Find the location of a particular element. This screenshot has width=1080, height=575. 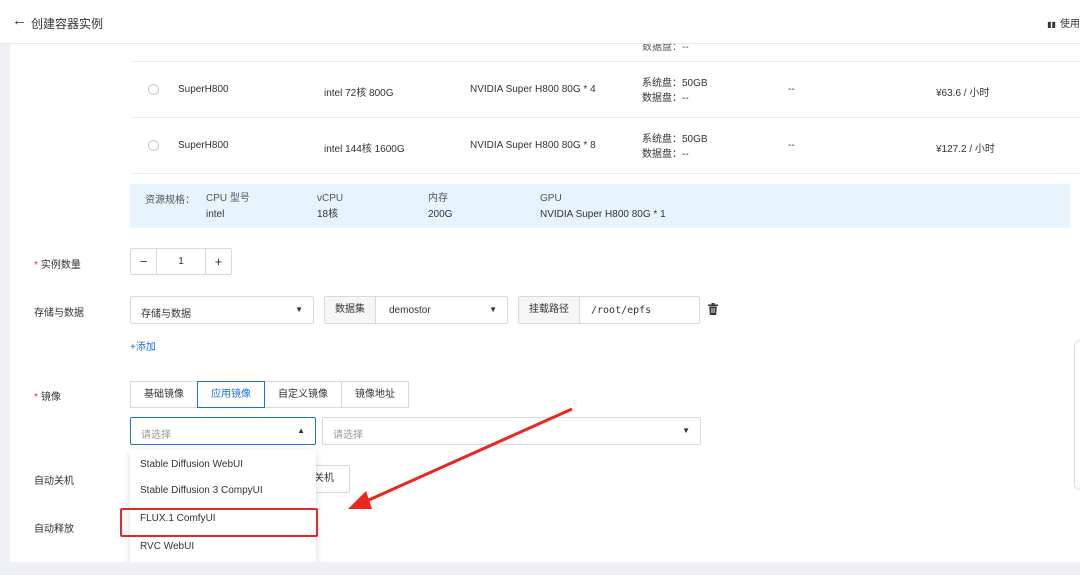

side-panel-tab is located at coordinates (1077, 415).